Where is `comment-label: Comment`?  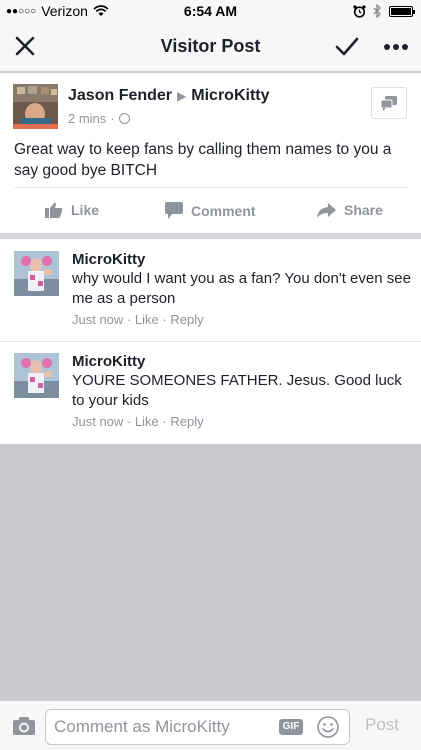
comment-label: Comment is located at coordinates (223, 210).